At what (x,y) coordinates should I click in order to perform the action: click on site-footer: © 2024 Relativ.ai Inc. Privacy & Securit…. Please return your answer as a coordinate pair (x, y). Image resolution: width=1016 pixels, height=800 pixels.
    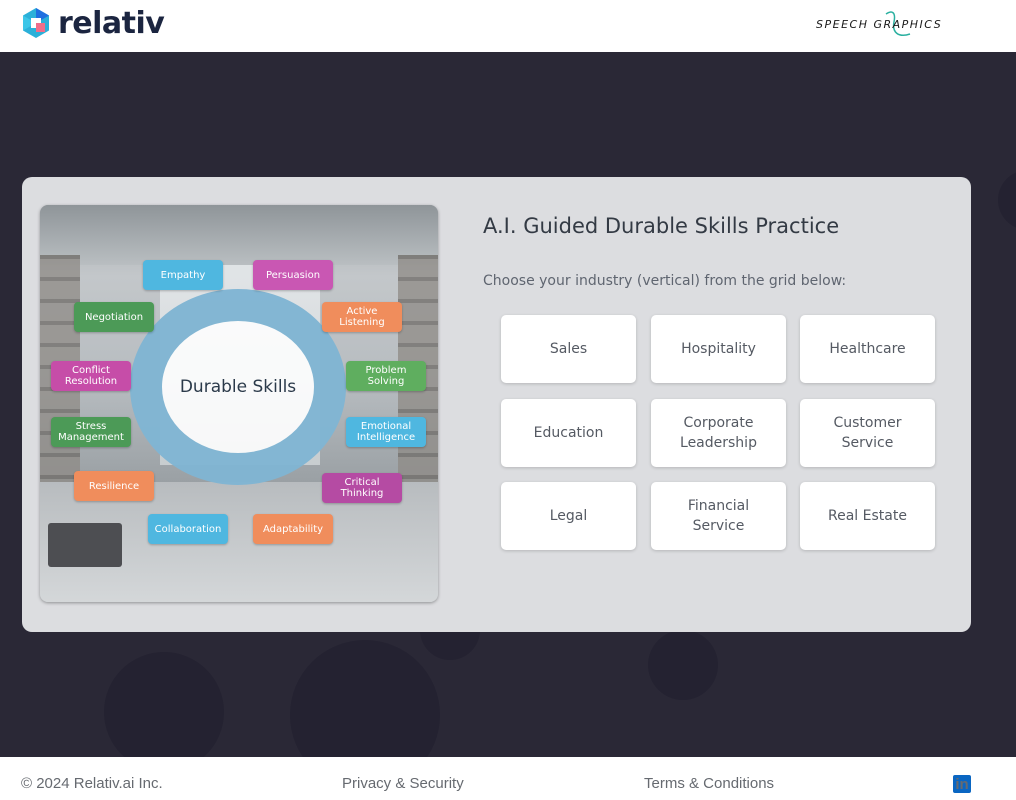
    Looking at the image, I should click on (508, 778).